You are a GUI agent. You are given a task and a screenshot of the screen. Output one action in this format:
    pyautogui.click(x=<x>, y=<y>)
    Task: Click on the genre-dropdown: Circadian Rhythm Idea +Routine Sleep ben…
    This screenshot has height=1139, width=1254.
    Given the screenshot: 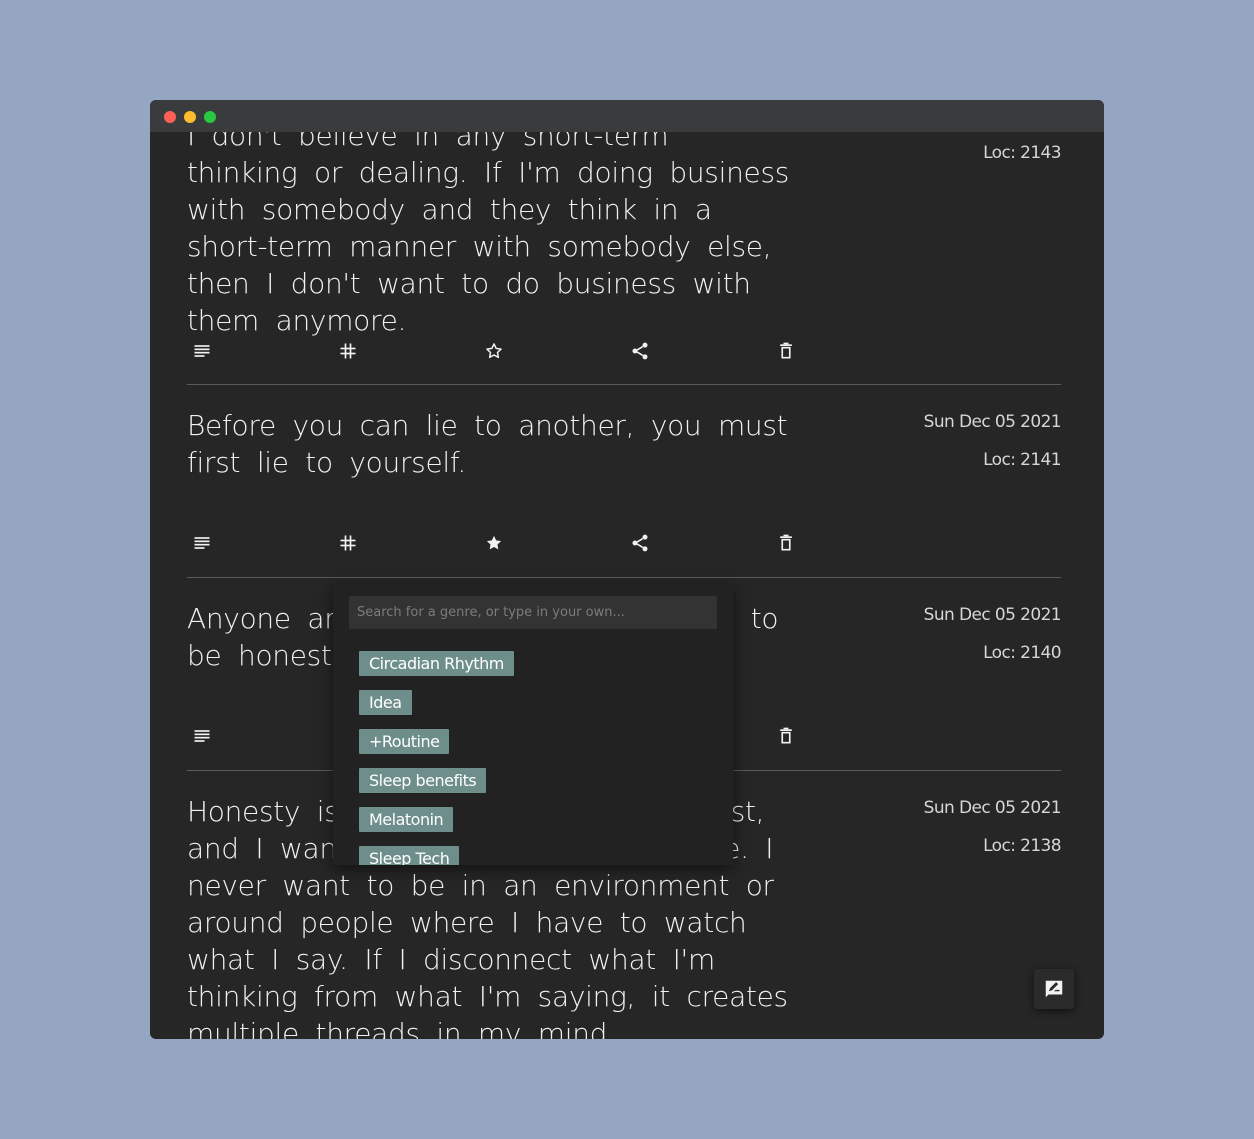 What is the action you would take?
    pyautogui.click(x=533, y=724)
    